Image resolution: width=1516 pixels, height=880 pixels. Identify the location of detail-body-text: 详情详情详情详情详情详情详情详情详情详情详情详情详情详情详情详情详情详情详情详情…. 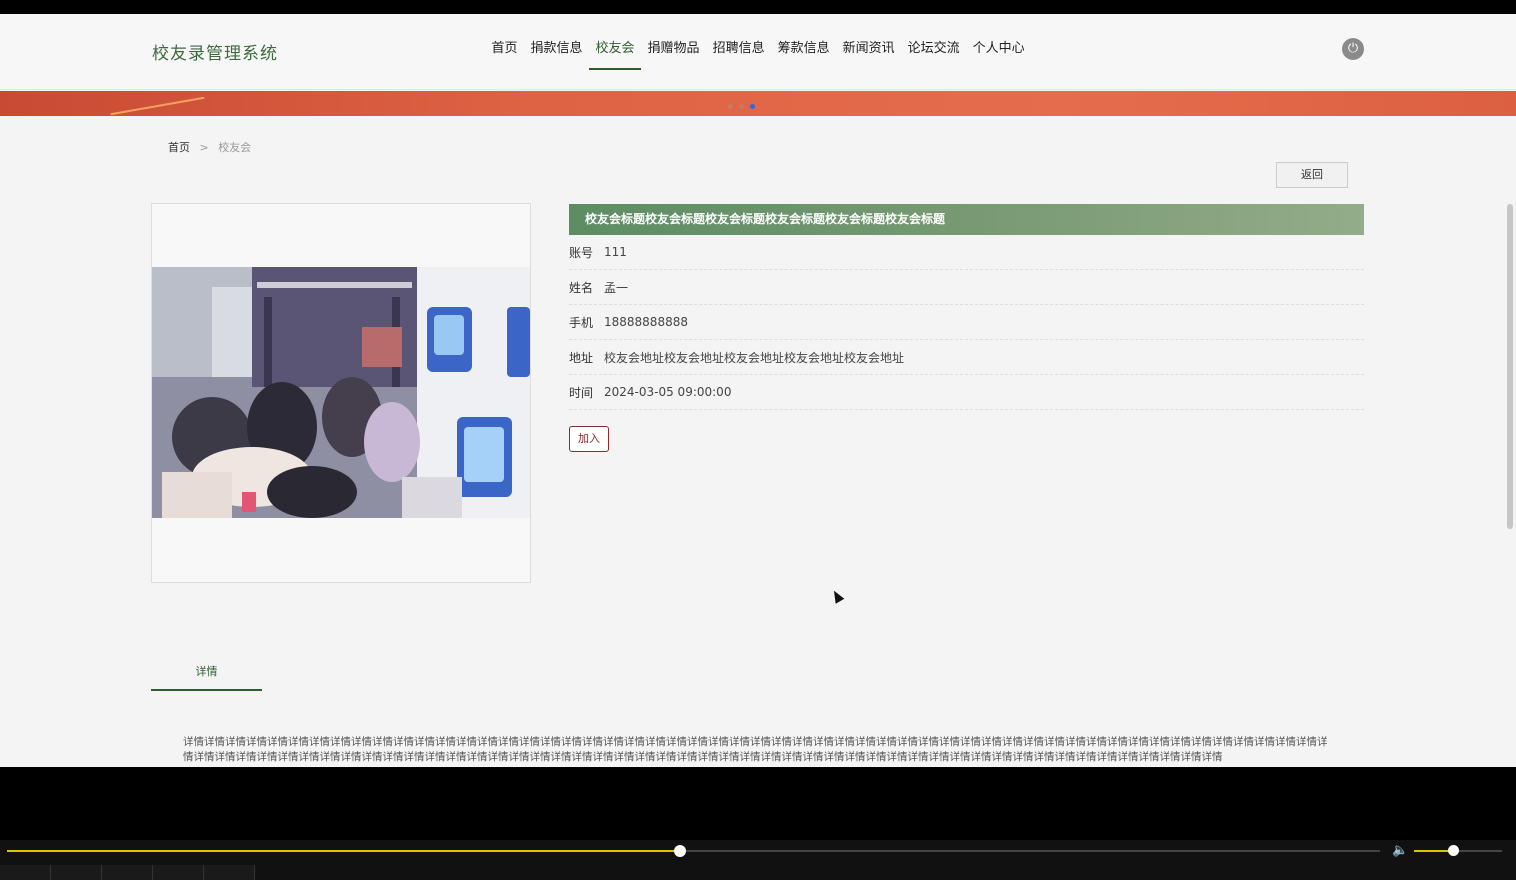
(755, 749).